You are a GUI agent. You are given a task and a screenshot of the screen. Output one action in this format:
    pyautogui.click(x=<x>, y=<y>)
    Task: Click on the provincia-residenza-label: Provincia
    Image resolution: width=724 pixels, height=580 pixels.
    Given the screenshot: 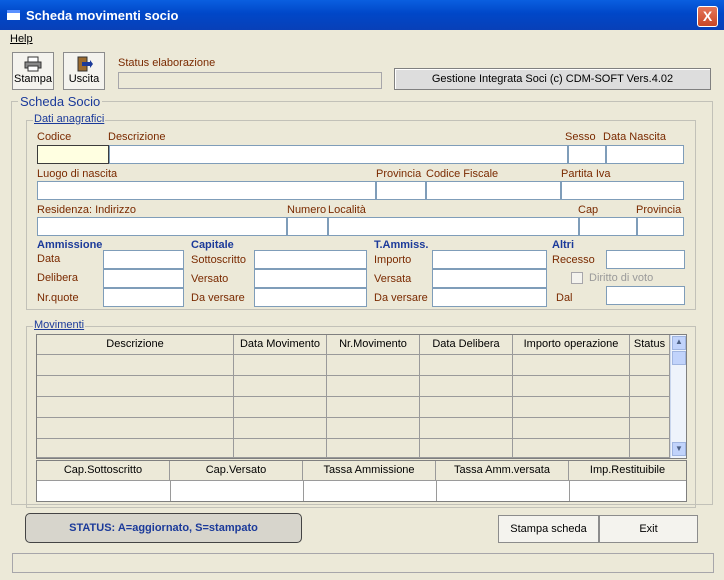 What is the action you would take?
    pyautogui.click(x=659, y=210)
    